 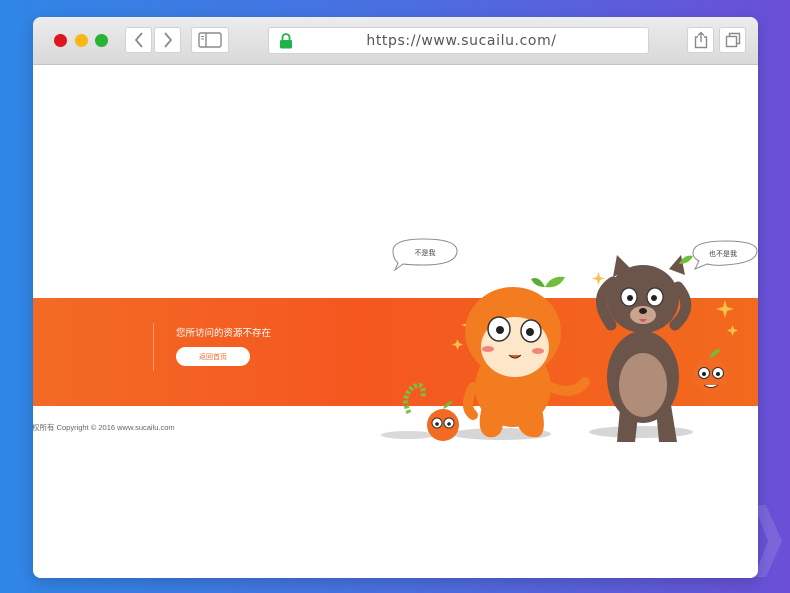 I want to click on forward-button, so click(x=167, y=40).